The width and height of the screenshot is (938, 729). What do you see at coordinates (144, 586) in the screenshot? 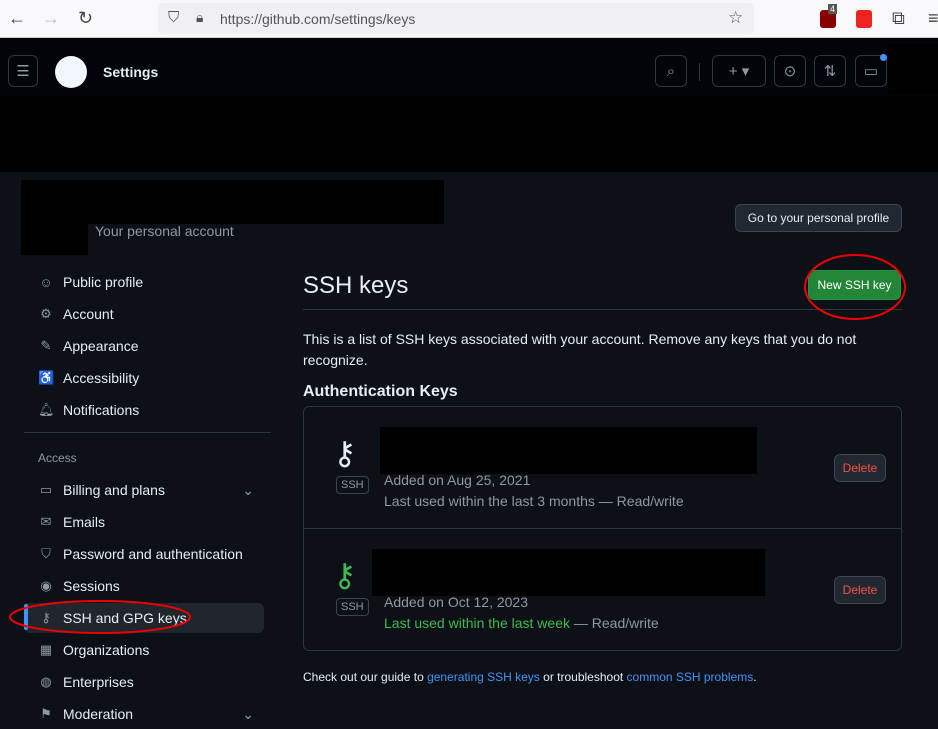
I see `sidebar-item-sessions: ◉ Sessions` at bounding box center [144, 586].